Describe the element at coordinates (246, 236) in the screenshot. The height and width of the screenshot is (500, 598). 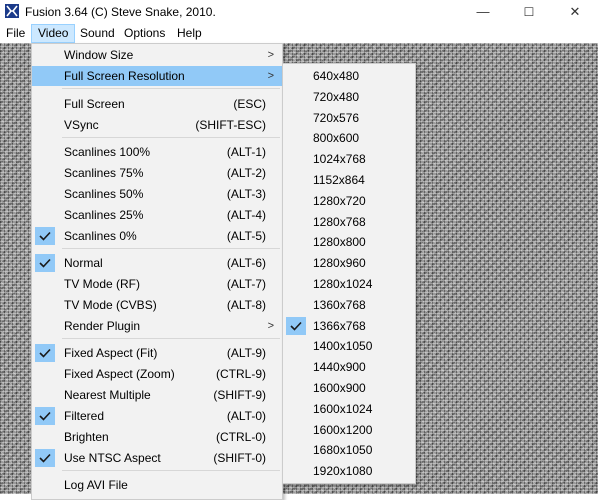
I see `menu-item-shortcut: (ALT-5)` at that location.